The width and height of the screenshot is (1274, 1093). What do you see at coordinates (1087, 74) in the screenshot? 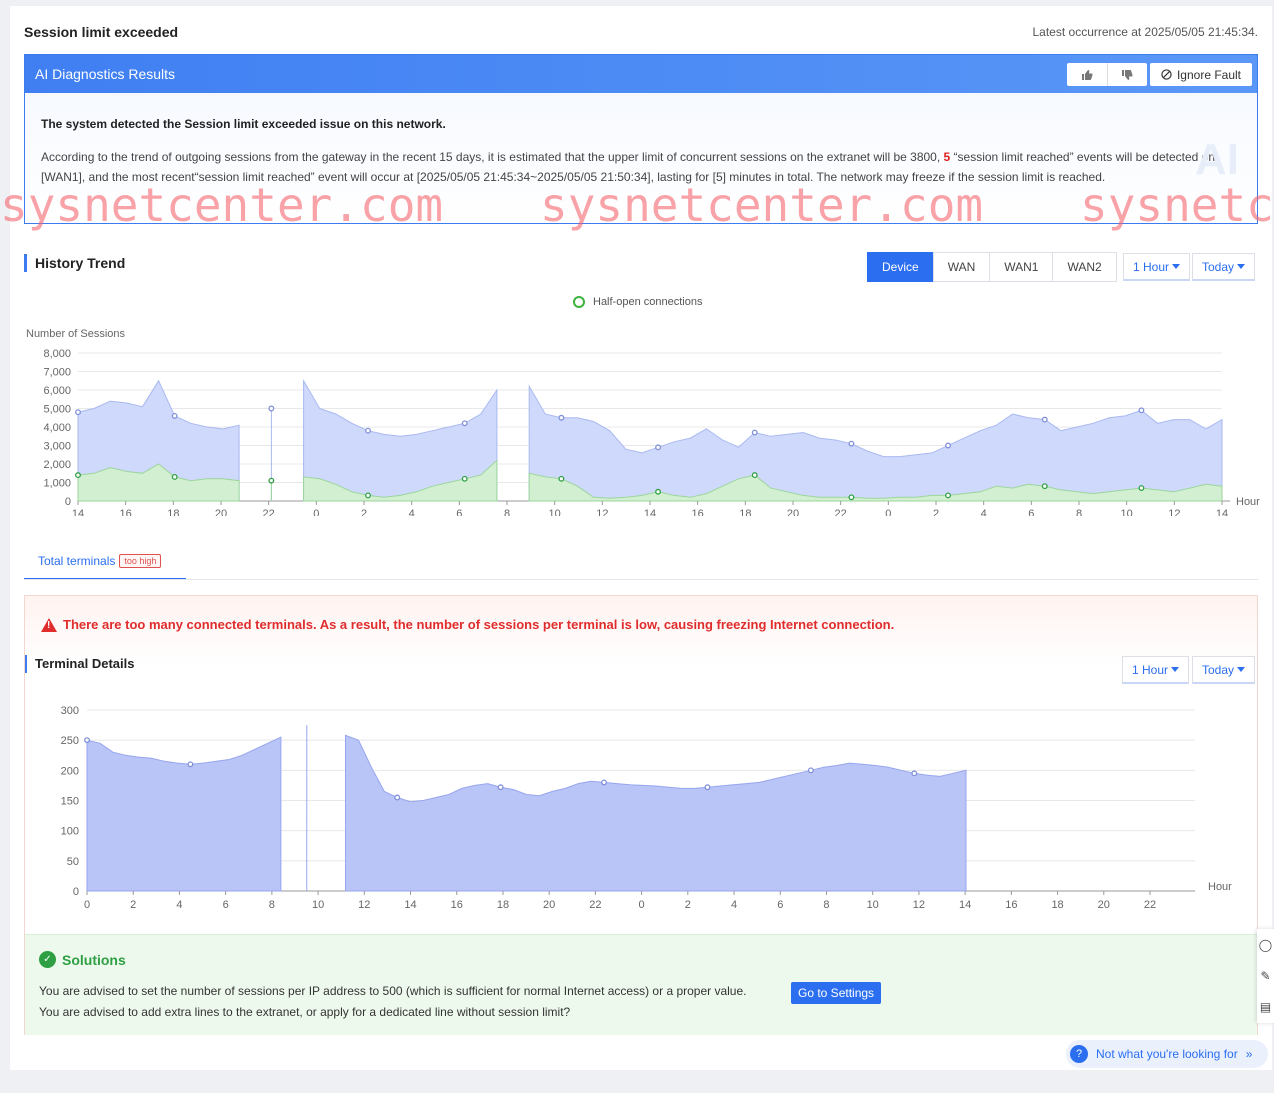
I see `thumbs-up-icon` at bounding box center [1087, 74].